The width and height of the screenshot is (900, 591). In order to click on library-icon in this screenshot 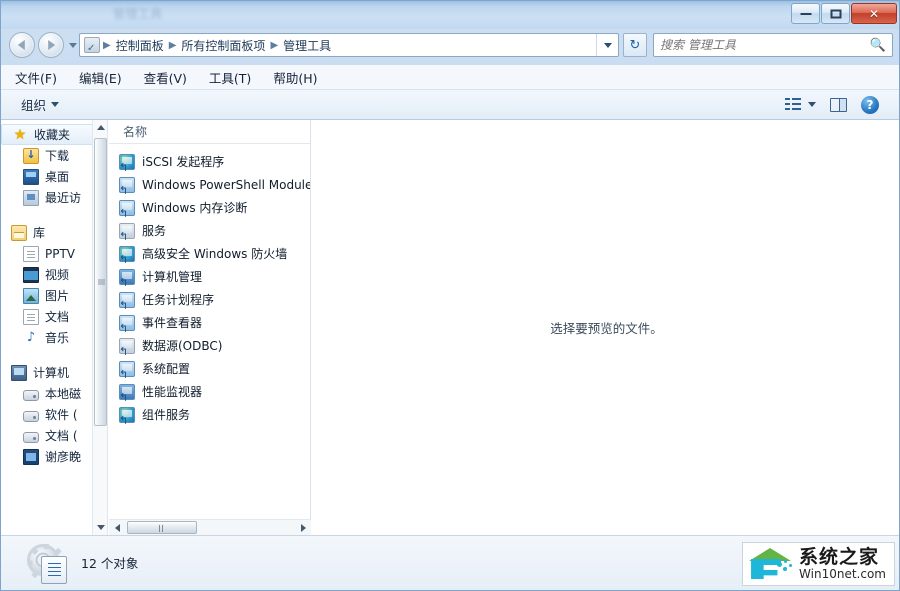, I will do `click(19, 232)`.